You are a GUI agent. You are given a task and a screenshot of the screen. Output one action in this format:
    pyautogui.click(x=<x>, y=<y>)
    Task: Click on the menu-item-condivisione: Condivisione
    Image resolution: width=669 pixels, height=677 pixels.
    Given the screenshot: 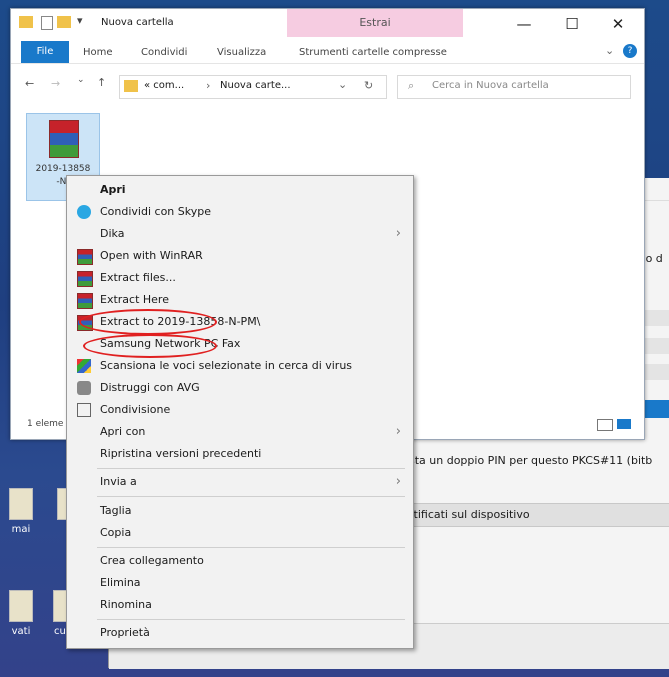 What is the action you would take?
    pyautogui.click(x=240, y=410)
    